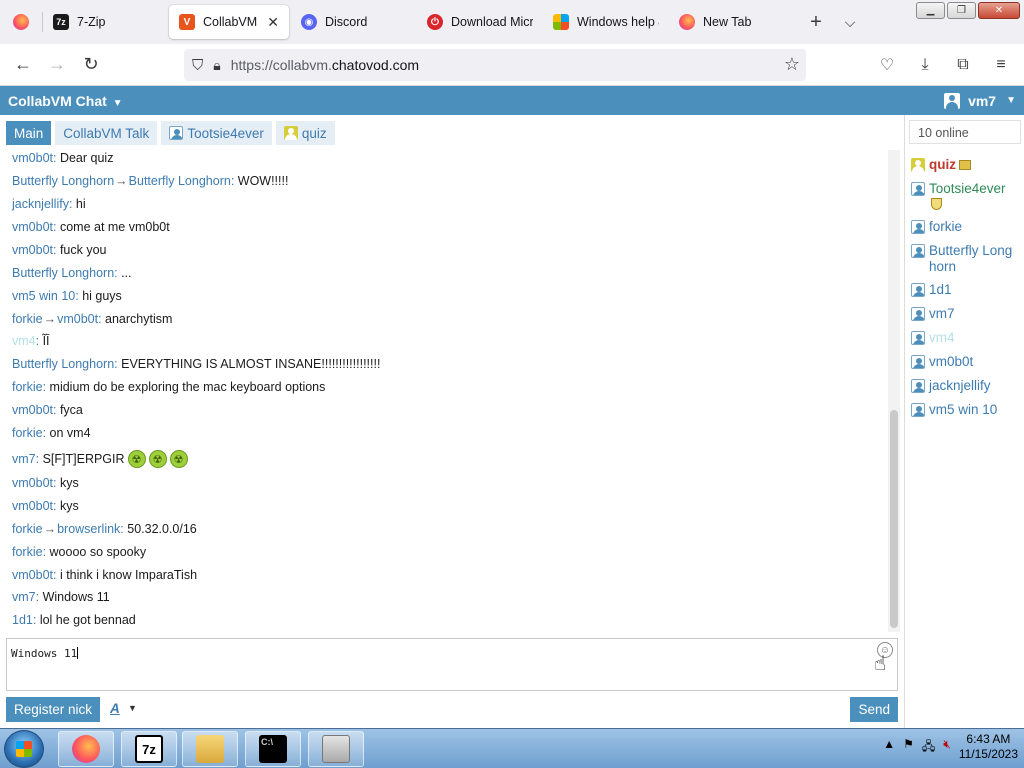 The height and width of the screenshot is (768, 1024). What do you see at coordinates (102, 296) in the screenshot?
I see `message-text: hi guys` at bounding box center [102, 296].